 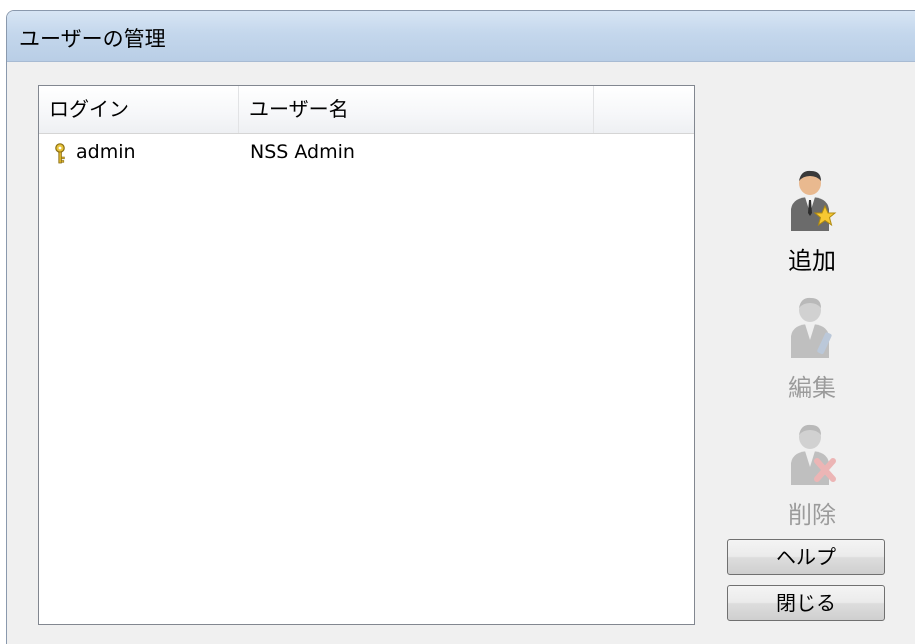 What do you see at coordinates (106, 152) in the screenshot?
I see `login-cell: admin` at bounding box center [106, 152].